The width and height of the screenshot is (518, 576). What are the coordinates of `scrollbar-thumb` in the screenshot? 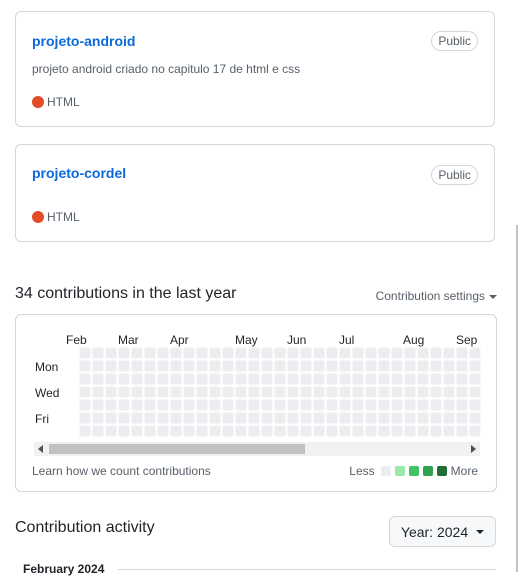 It's located at (177, 449).